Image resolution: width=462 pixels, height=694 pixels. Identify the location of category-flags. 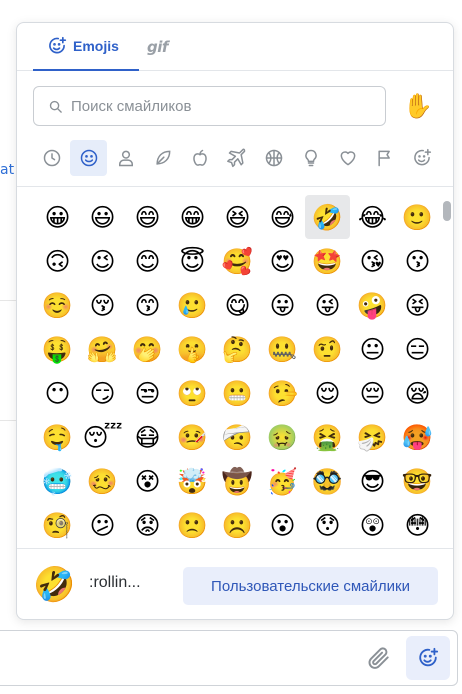
(385, 158).